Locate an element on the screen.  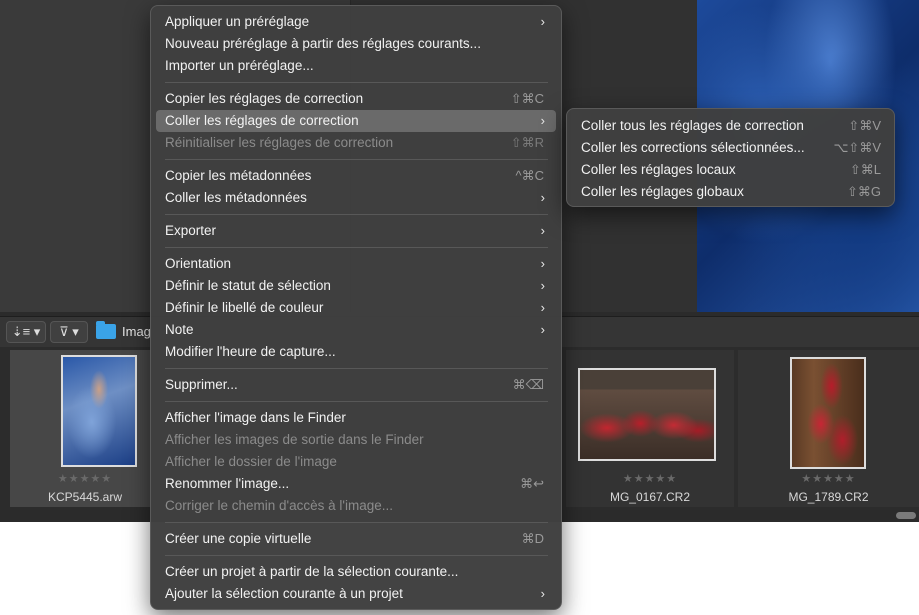
menu-item-label: Copier les réglages de correction is located at coordinates (264, 98).